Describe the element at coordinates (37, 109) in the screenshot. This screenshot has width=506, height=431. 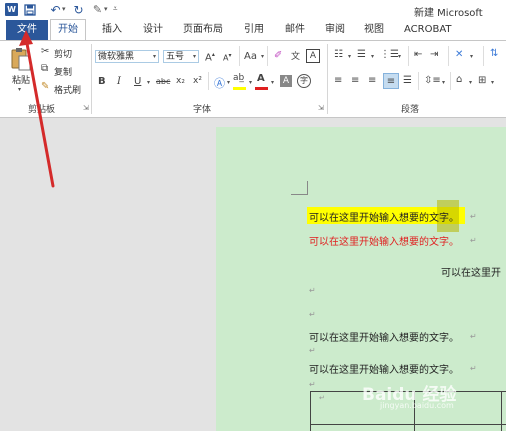
I see `annotation-arrow` at that location.